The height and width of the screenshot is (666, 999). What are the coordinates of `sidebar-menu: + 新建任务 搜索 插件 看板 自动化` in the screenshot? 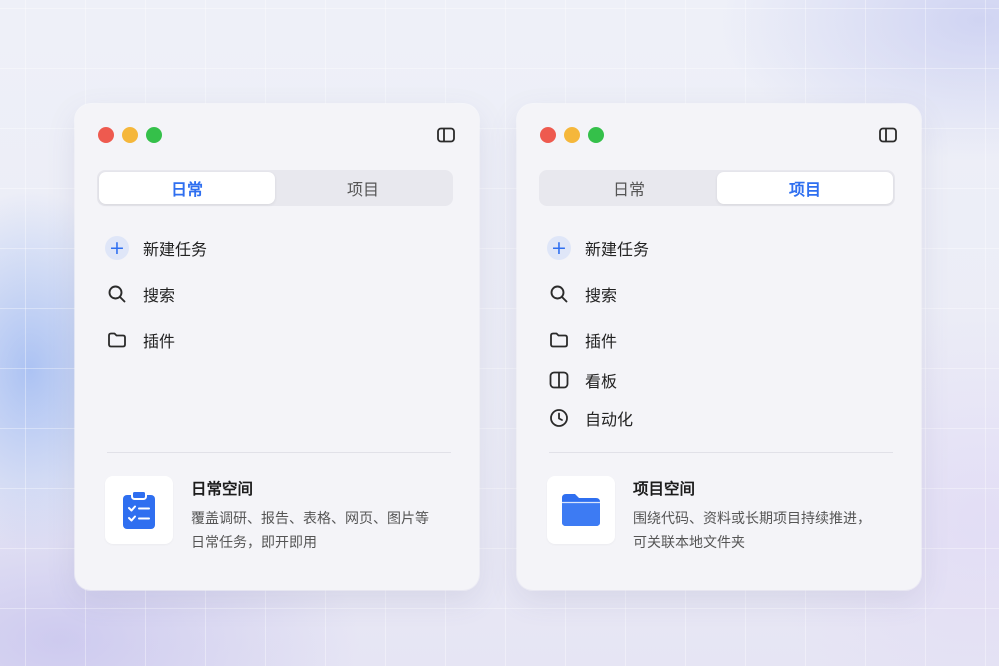 It's located at (717, 330).